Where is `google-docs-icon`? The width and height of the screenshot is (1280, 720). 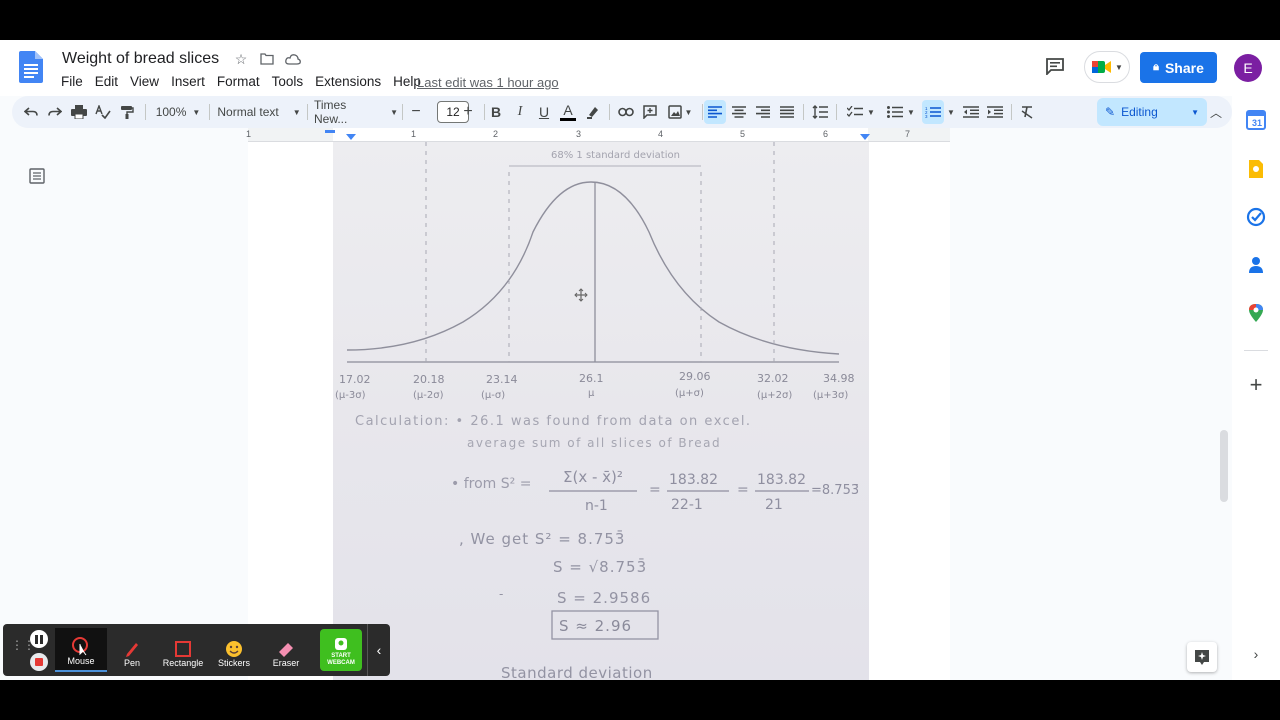
google-docs-icon is located at coordinates (31, 67).